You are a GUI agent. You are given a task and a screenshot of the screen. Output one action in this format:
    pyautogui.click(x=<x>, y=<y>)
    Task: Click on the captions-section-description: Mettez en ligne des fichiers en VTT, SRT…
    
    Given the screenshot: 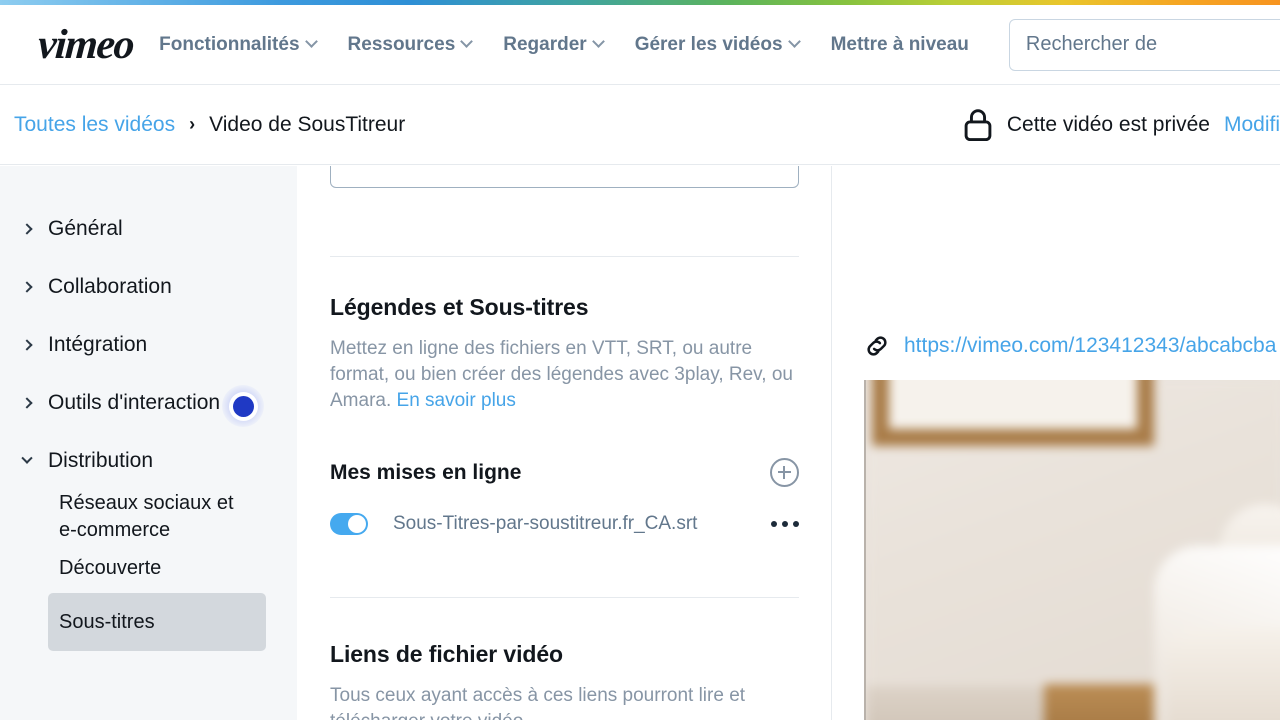 What is the action you would take?
    pyautogui.click(x=564, y=375)
    